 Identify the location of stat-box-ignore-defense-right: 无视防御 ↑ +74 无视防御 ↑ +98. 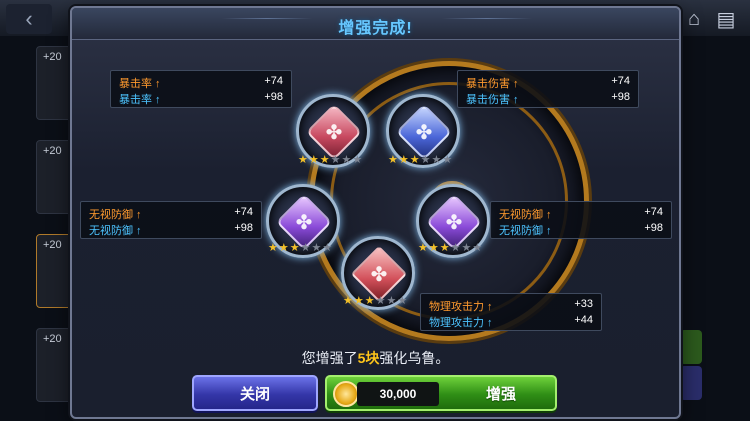
(581, 220).